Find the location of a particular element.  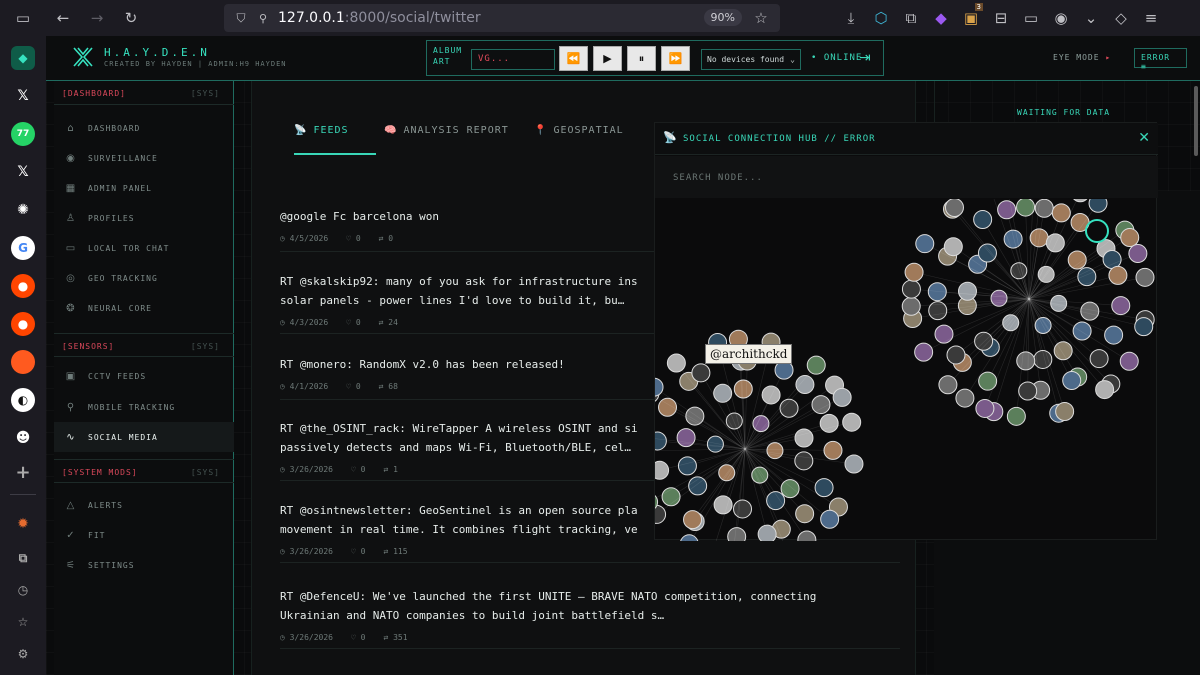

nav-dashboard: ⌂ DASHBOARD is located at coordinates (144, 128).